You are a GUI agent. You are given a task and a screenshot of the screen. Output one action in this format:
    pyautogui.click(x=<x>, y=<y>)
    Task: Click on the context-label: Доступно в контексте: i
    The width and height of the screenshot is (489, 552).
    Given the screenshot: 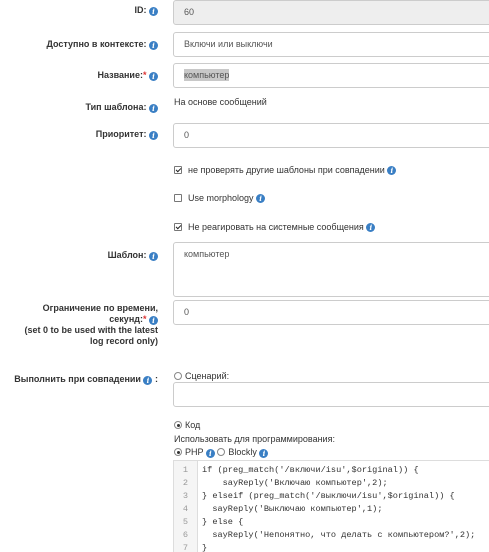 What is the action you would take?
    pyautogui.click(x=79, y=44)
    